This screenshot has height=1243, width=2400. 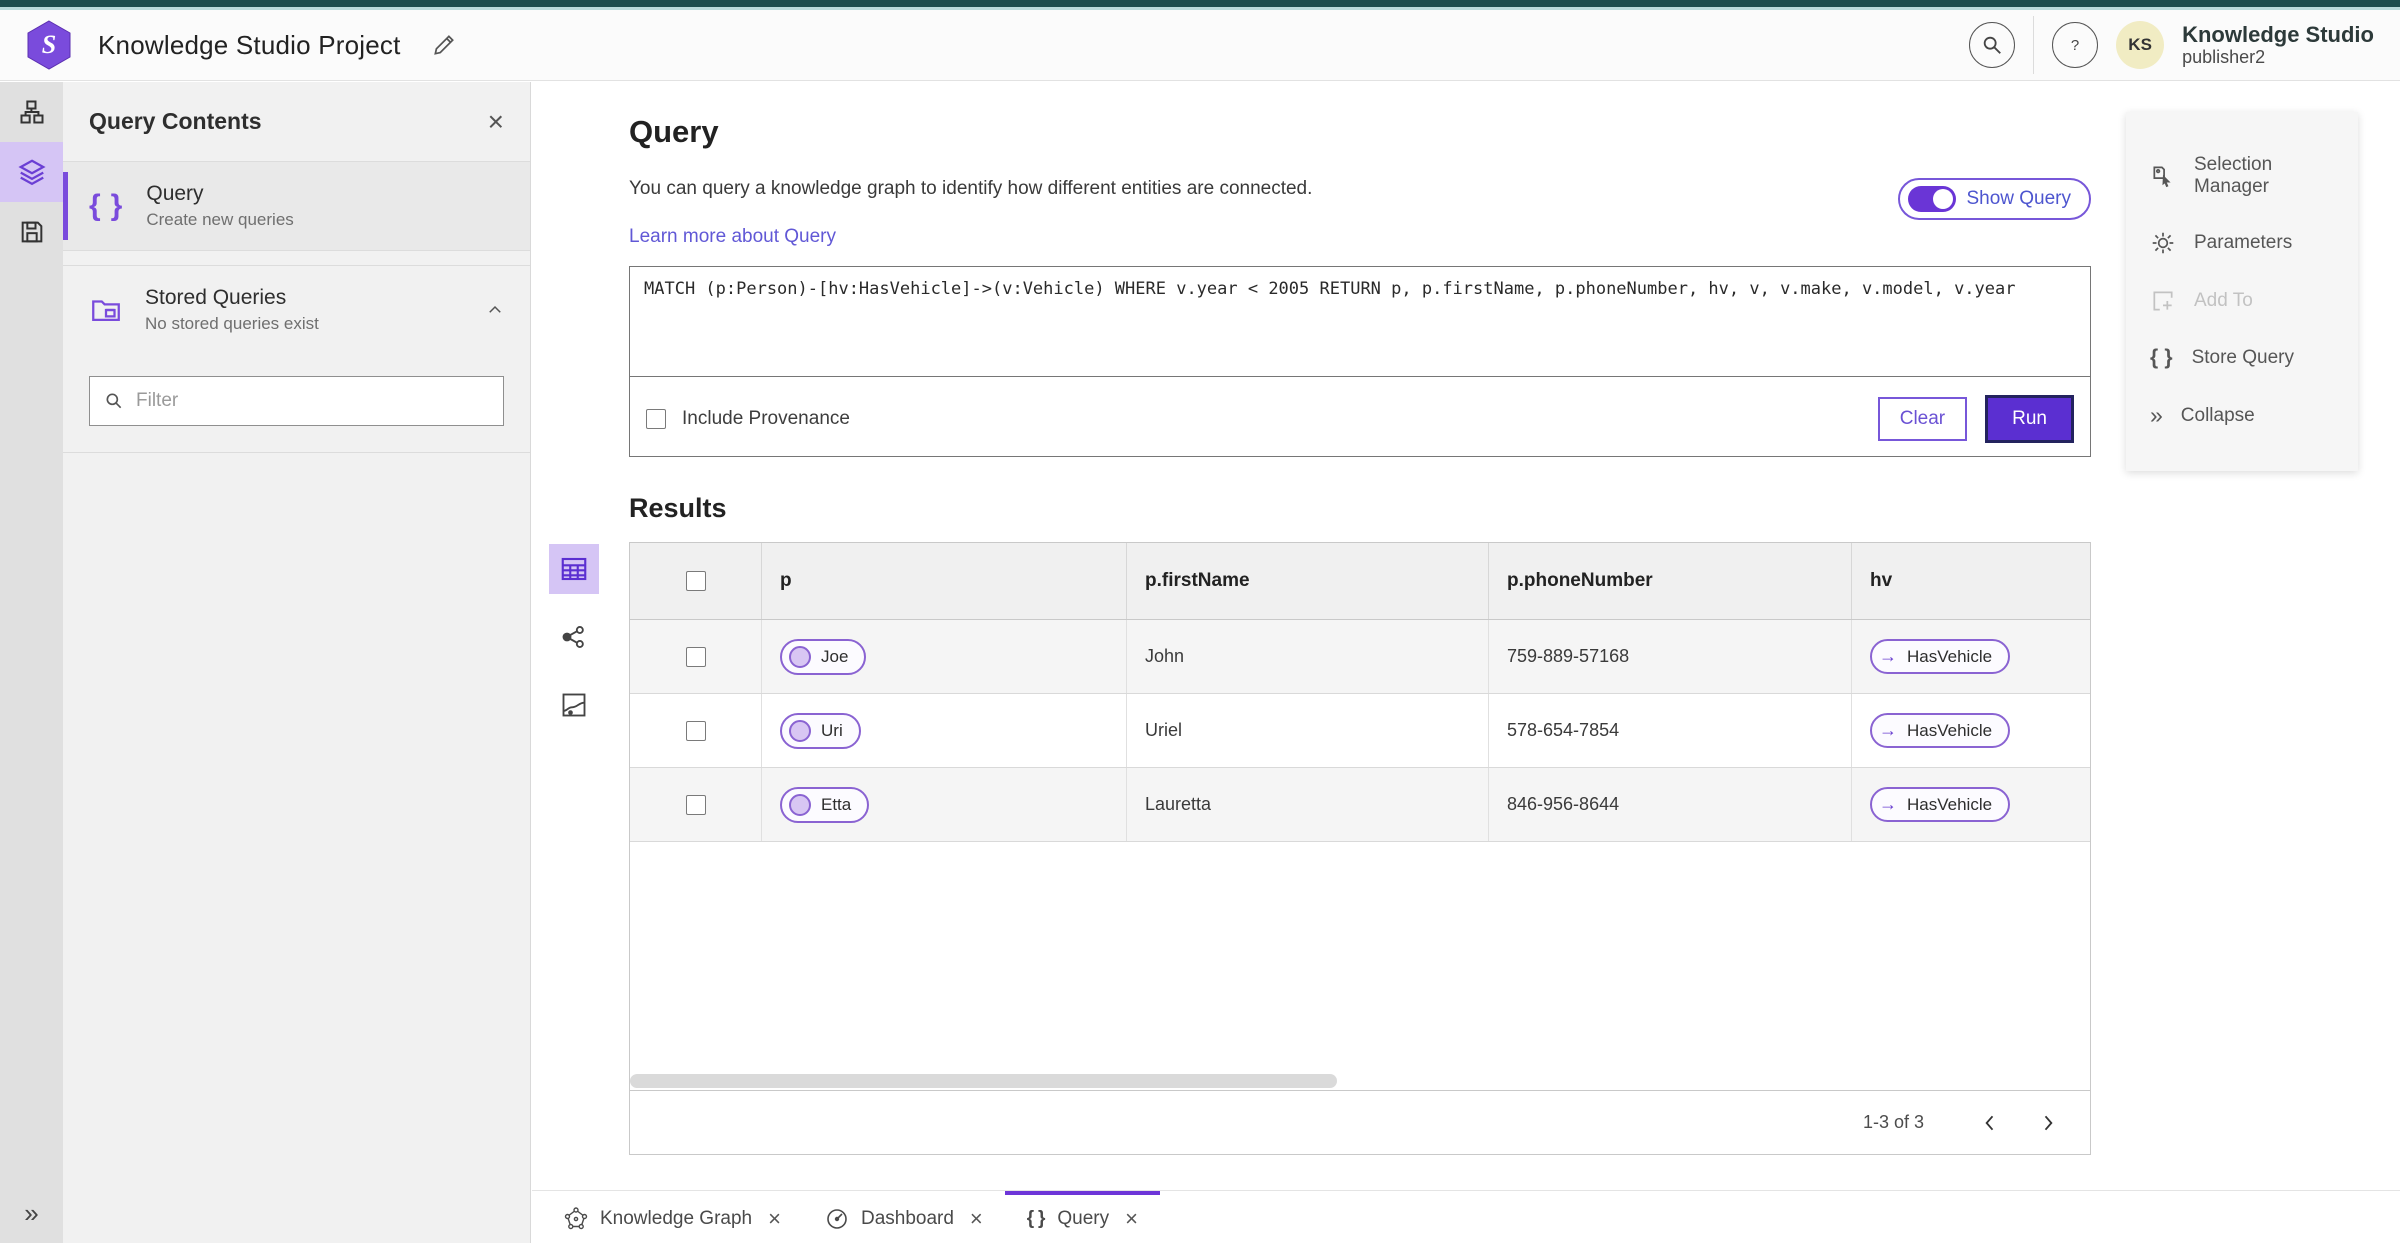 What do you see at coordinates (2029, 419) in the screenshot?
I see `run-button: Run` at bounding box center [2029, 419].